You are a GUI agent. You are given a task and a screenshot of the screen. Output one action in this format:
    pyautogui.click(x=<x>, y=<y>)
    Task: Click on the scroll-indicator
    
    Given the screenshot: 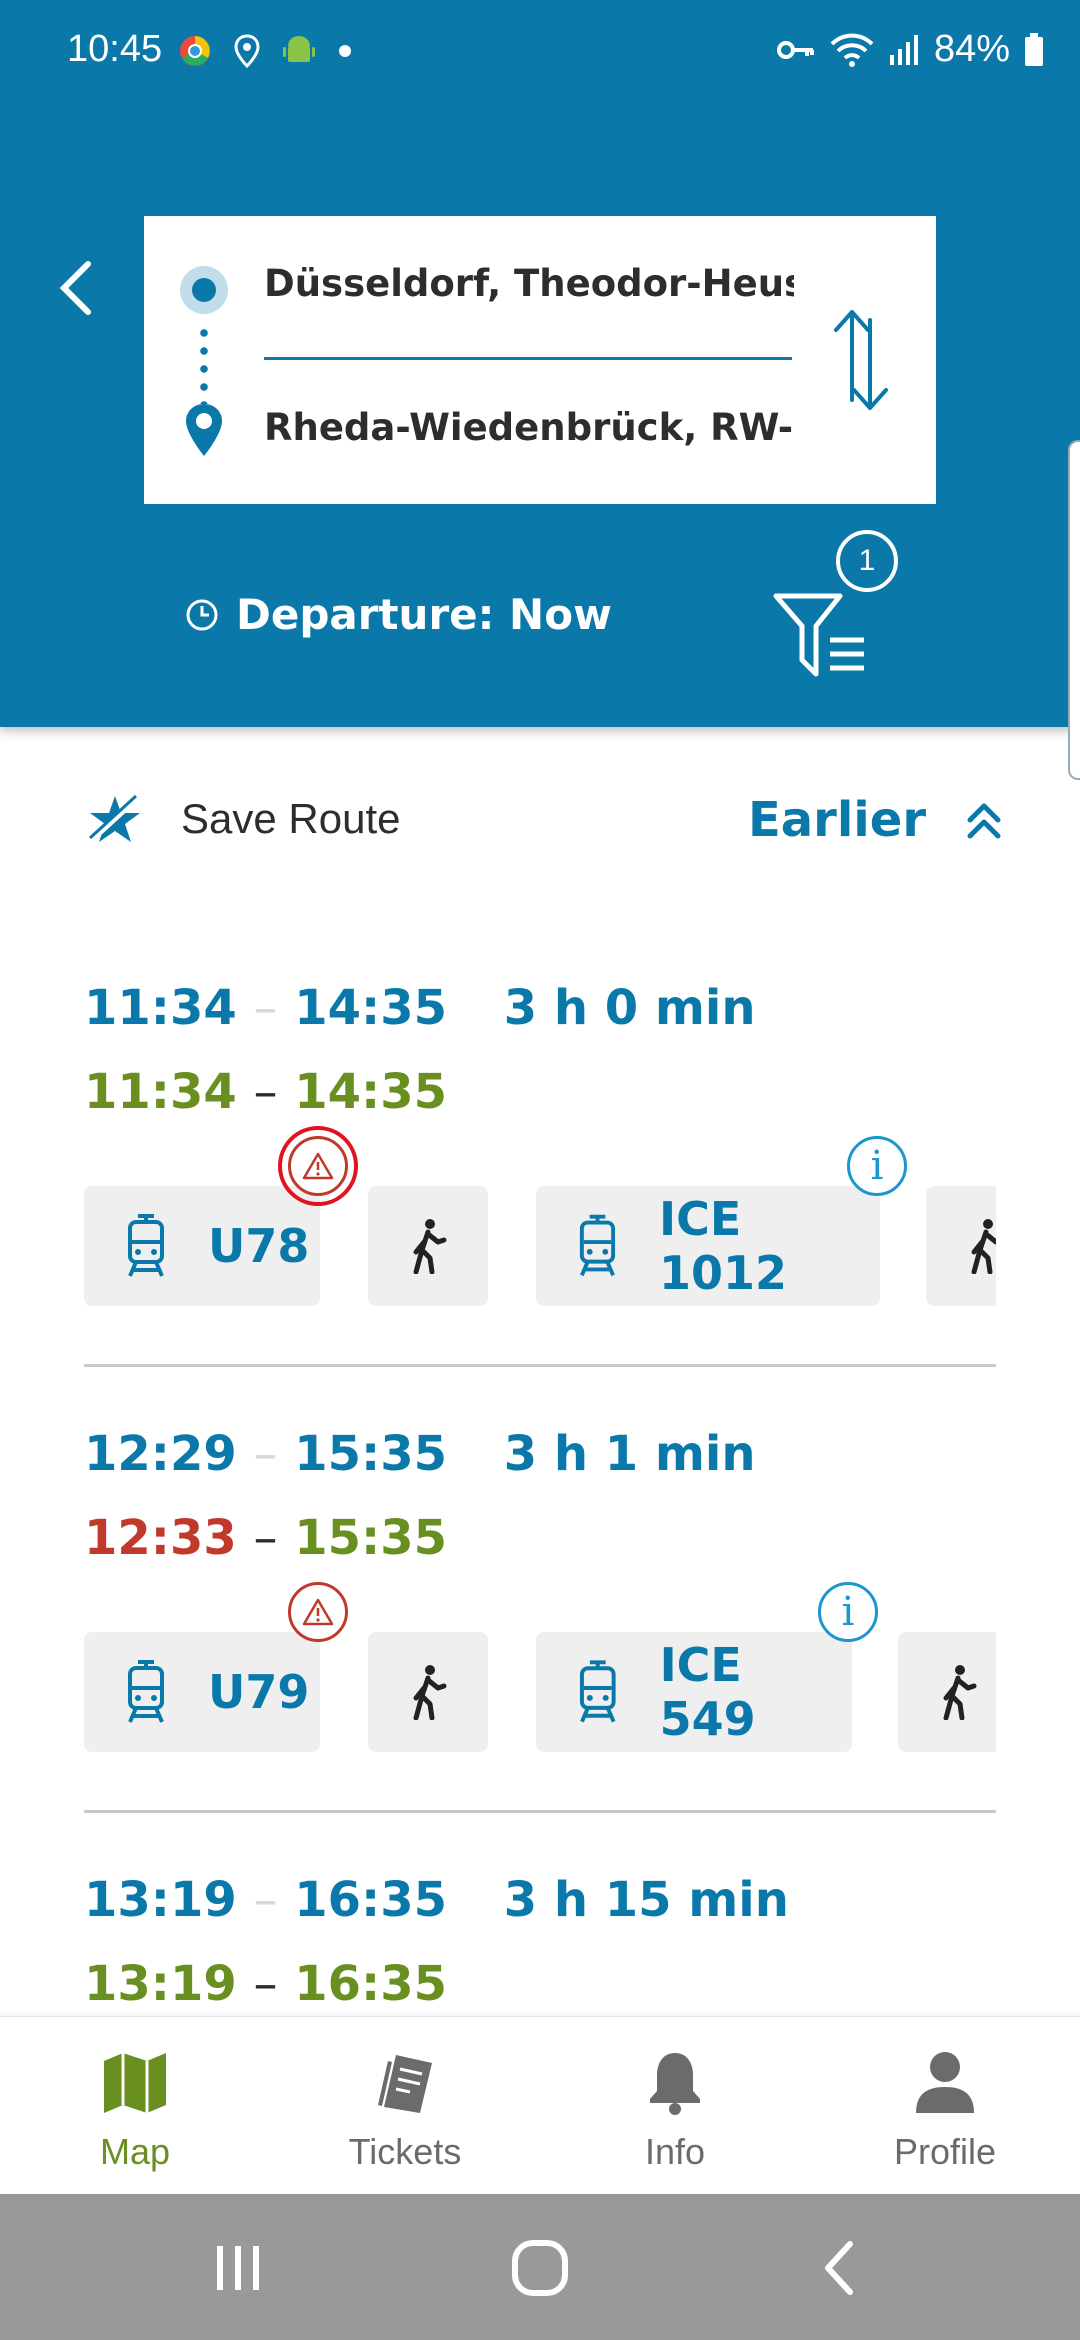 What is the action you would take?
    pyautogui.click(x=1074, y=610)
    